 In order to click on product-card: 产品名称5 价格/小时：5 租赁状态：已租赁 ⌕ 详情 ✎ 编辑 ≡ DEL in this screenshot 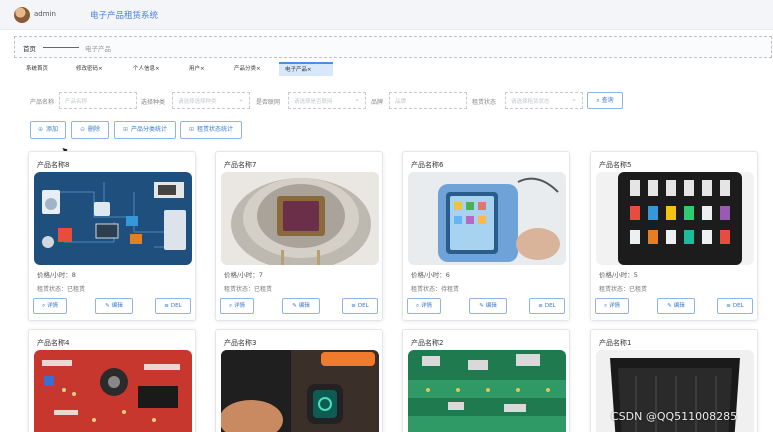, I will do `click(674, 236)`.